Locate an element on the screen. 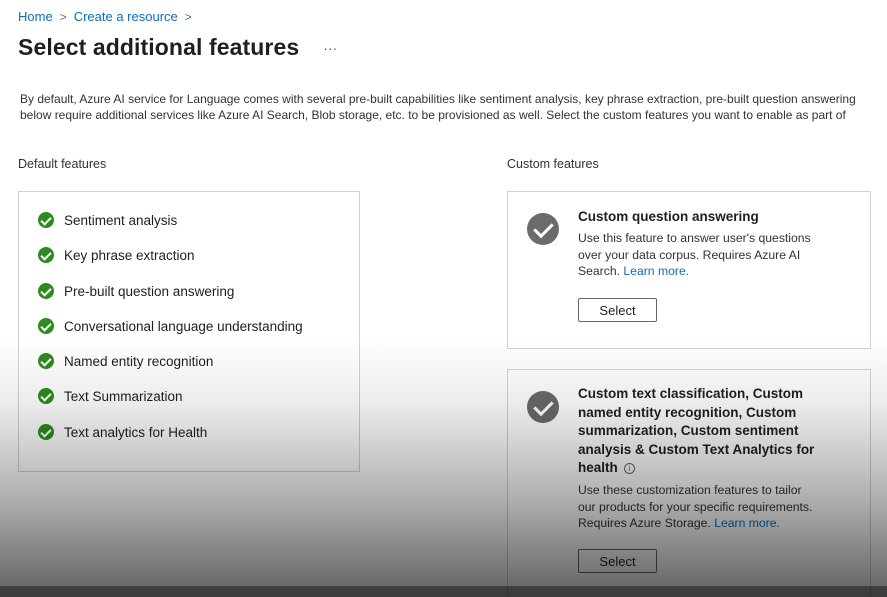 The width and height of the screenshot is (887, 597). feature-item: Named entity recognition is located at coordinates (125, 361).